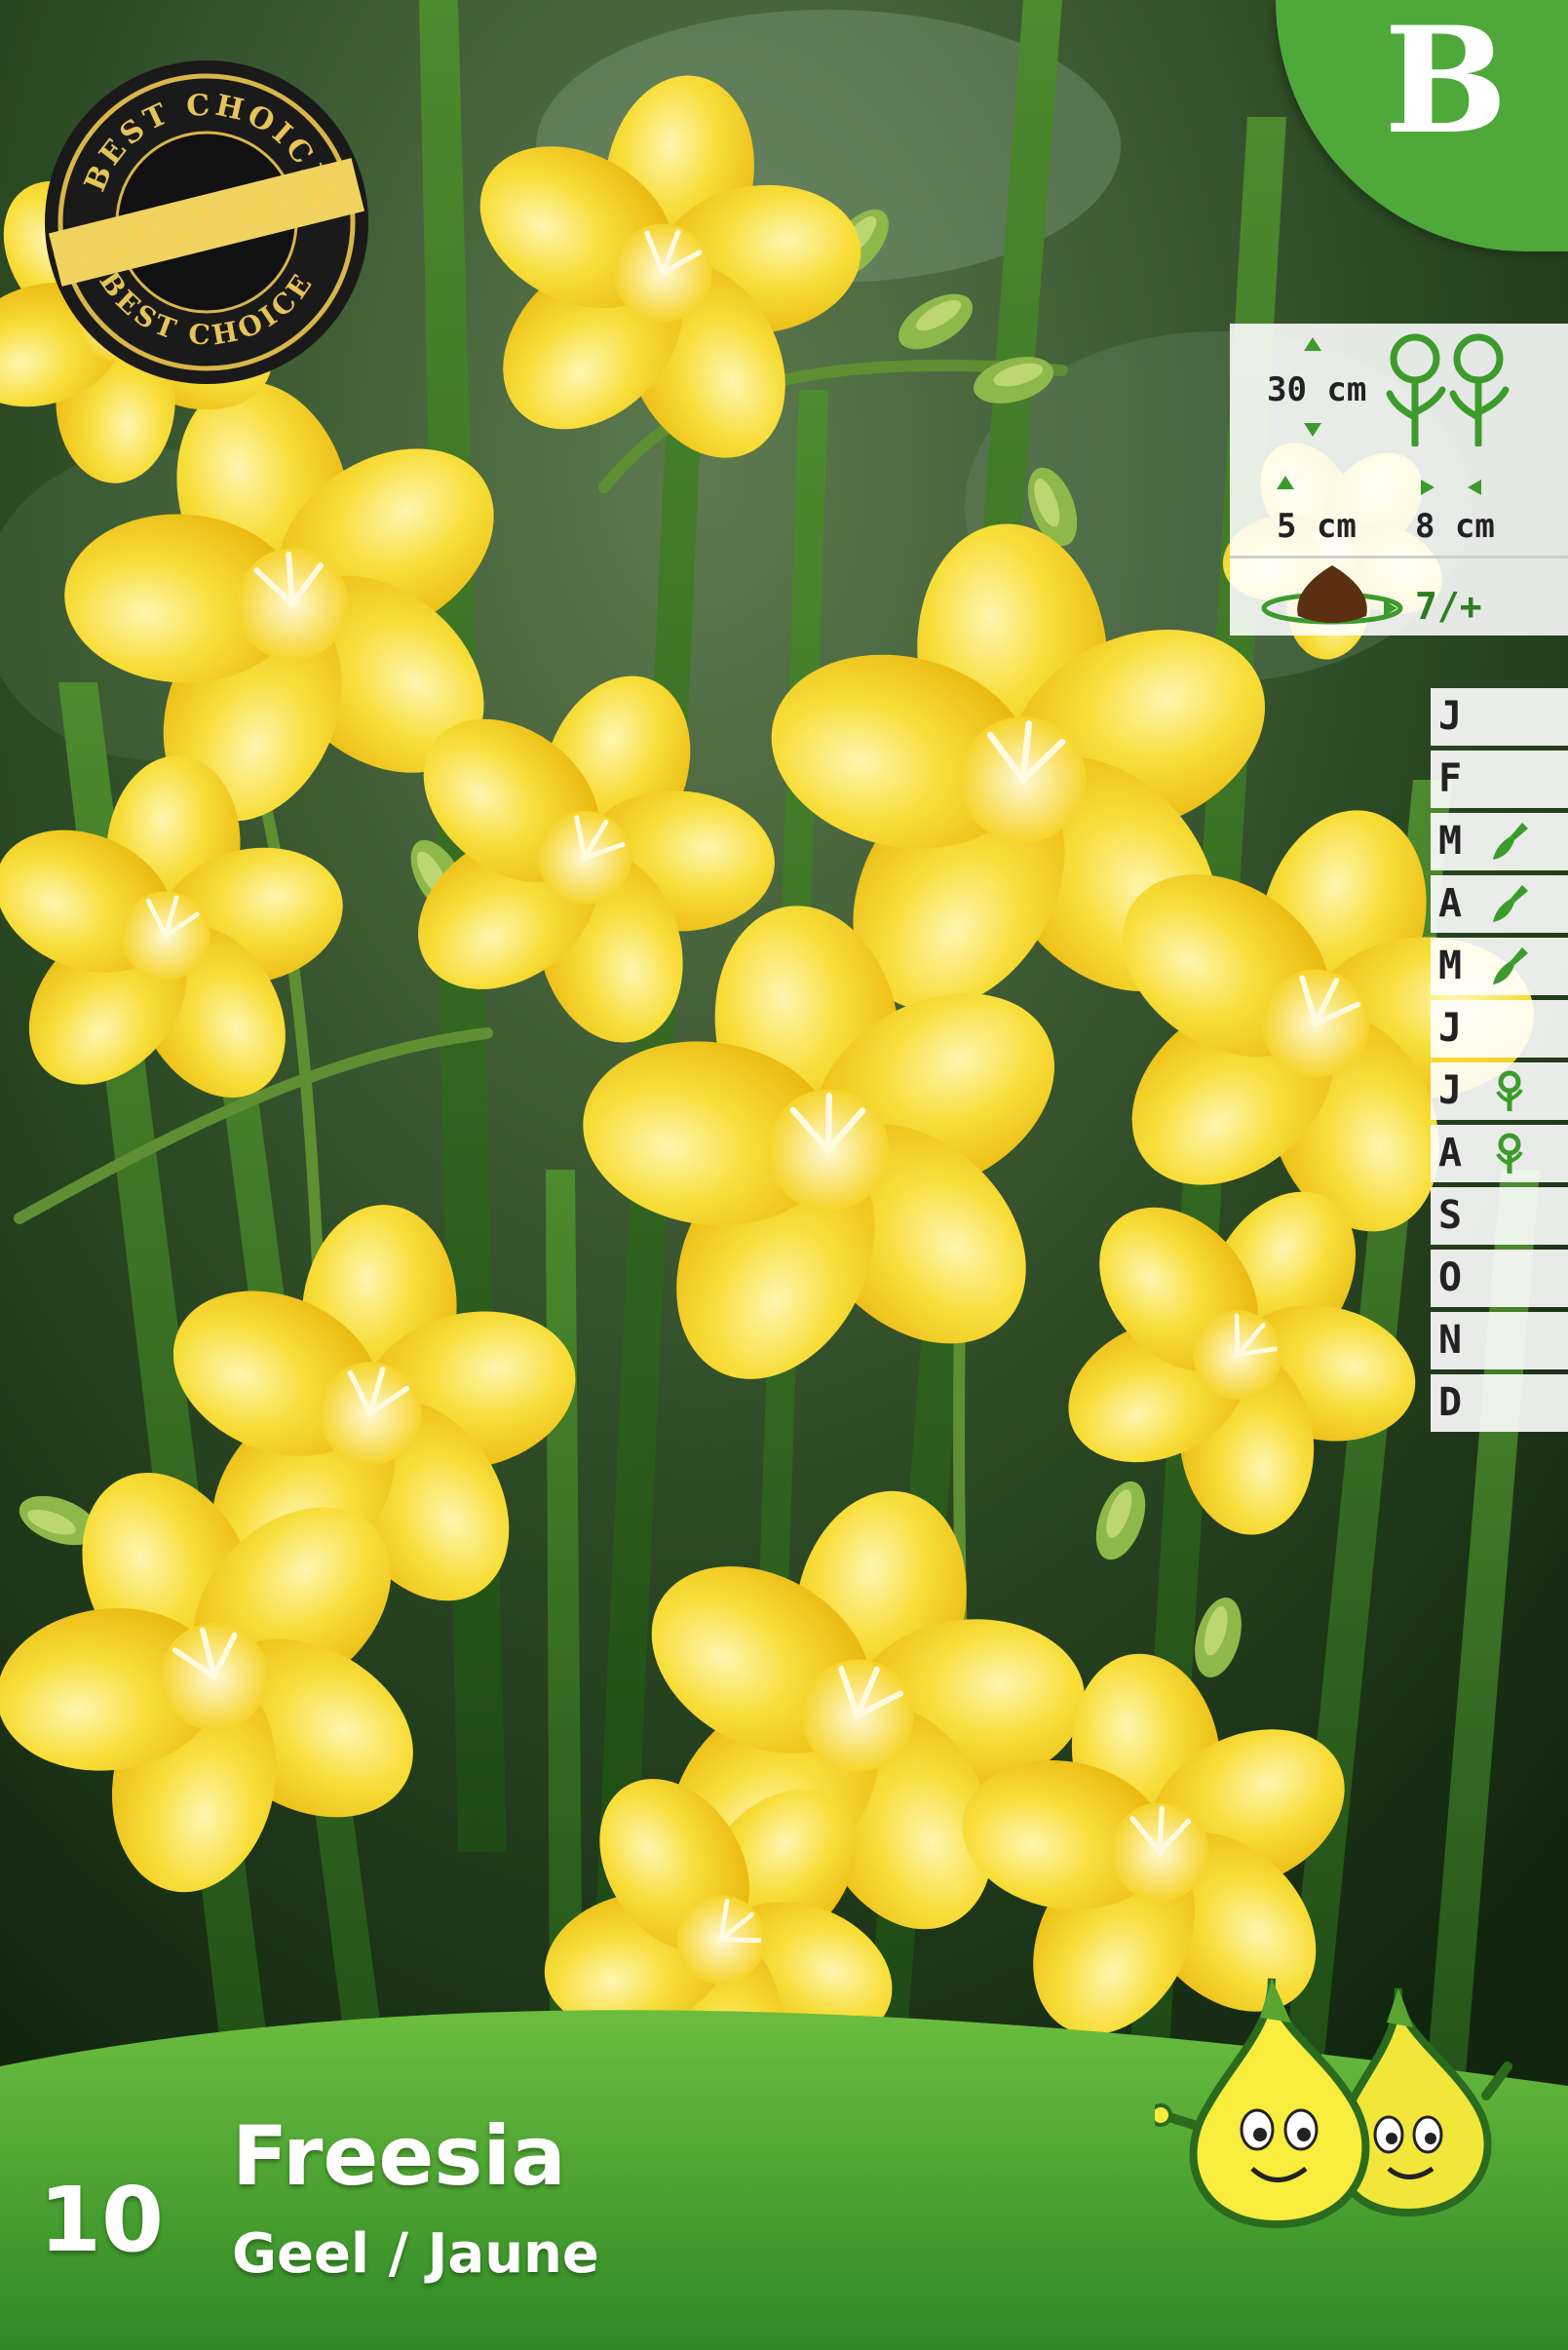 This screenshot has height=2350, width=1568. What do you see at coordinates (1446, 83) in the screenshot?
I see `category-letter: B` at bounding box center [1446, 83].